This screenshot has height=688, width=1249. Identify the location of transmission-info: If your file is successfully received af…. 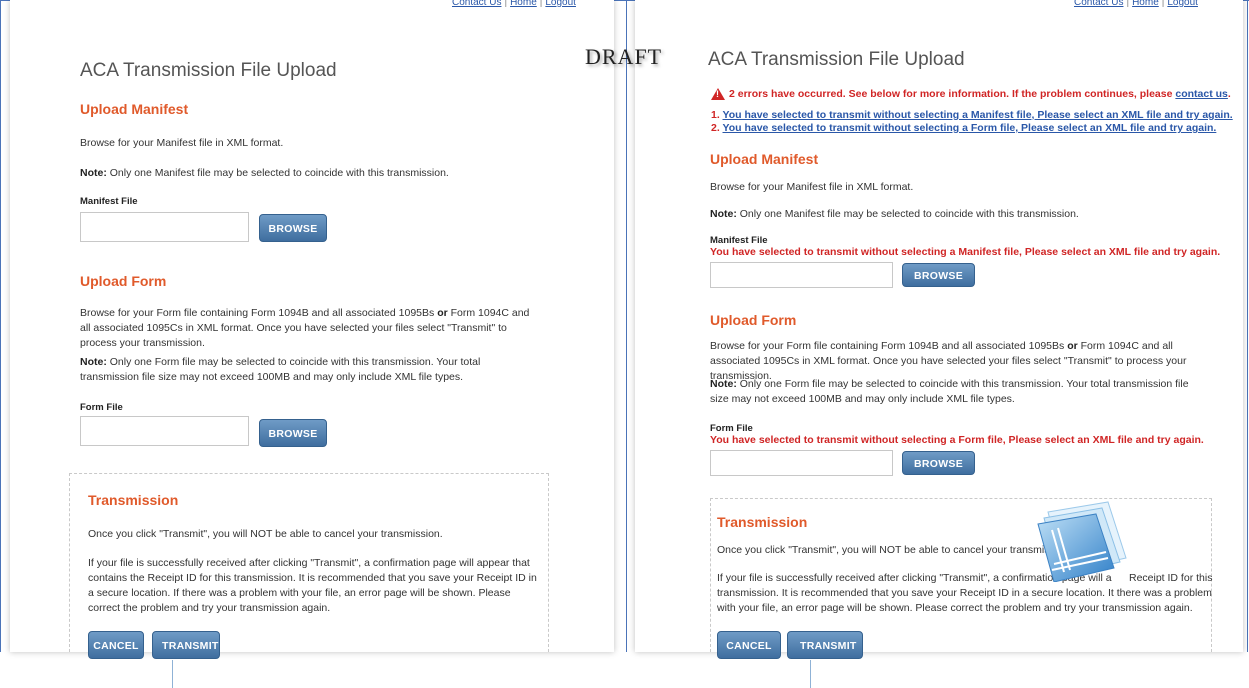
(312, 585).